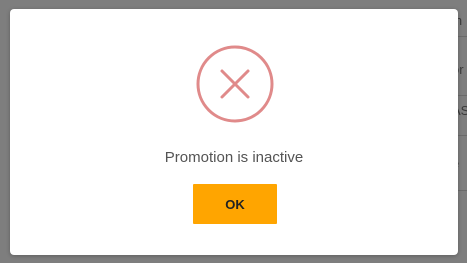  What do you see at coordinates (235, 84) in the screenshot?
I see `error-x-circle-icon` at bounding box center [235, 84].